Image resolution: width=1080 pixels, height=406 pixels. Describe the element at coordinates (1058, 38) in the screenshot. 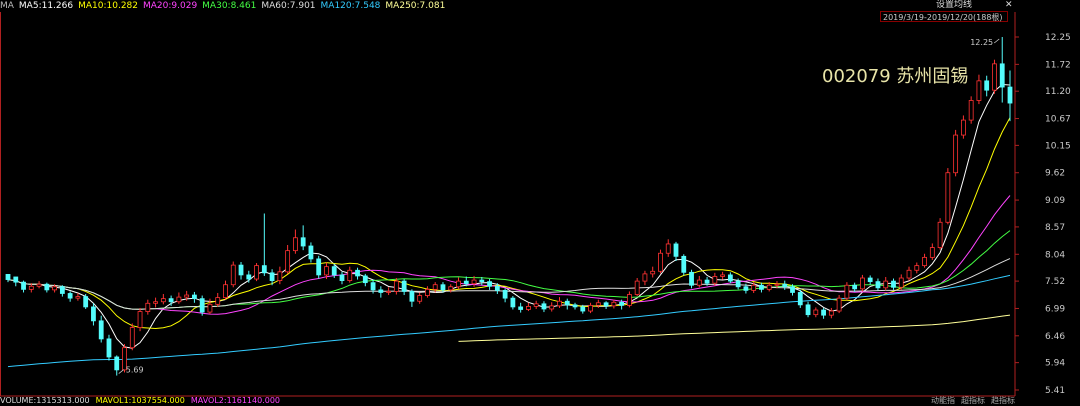

I see `y-tick-label: 12.25` at that location.